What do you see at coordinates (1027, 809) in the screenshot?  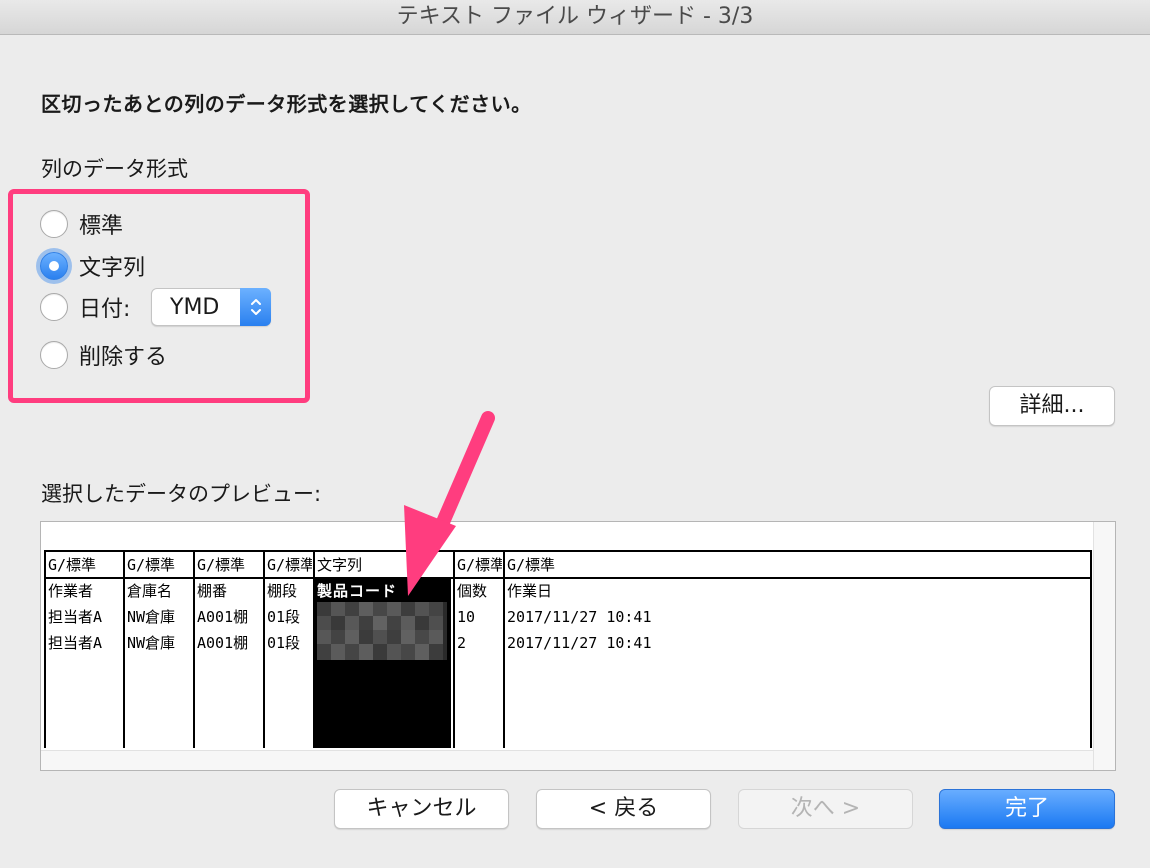 I see `finish-button: 完了` at bounding box center [1027, 809].